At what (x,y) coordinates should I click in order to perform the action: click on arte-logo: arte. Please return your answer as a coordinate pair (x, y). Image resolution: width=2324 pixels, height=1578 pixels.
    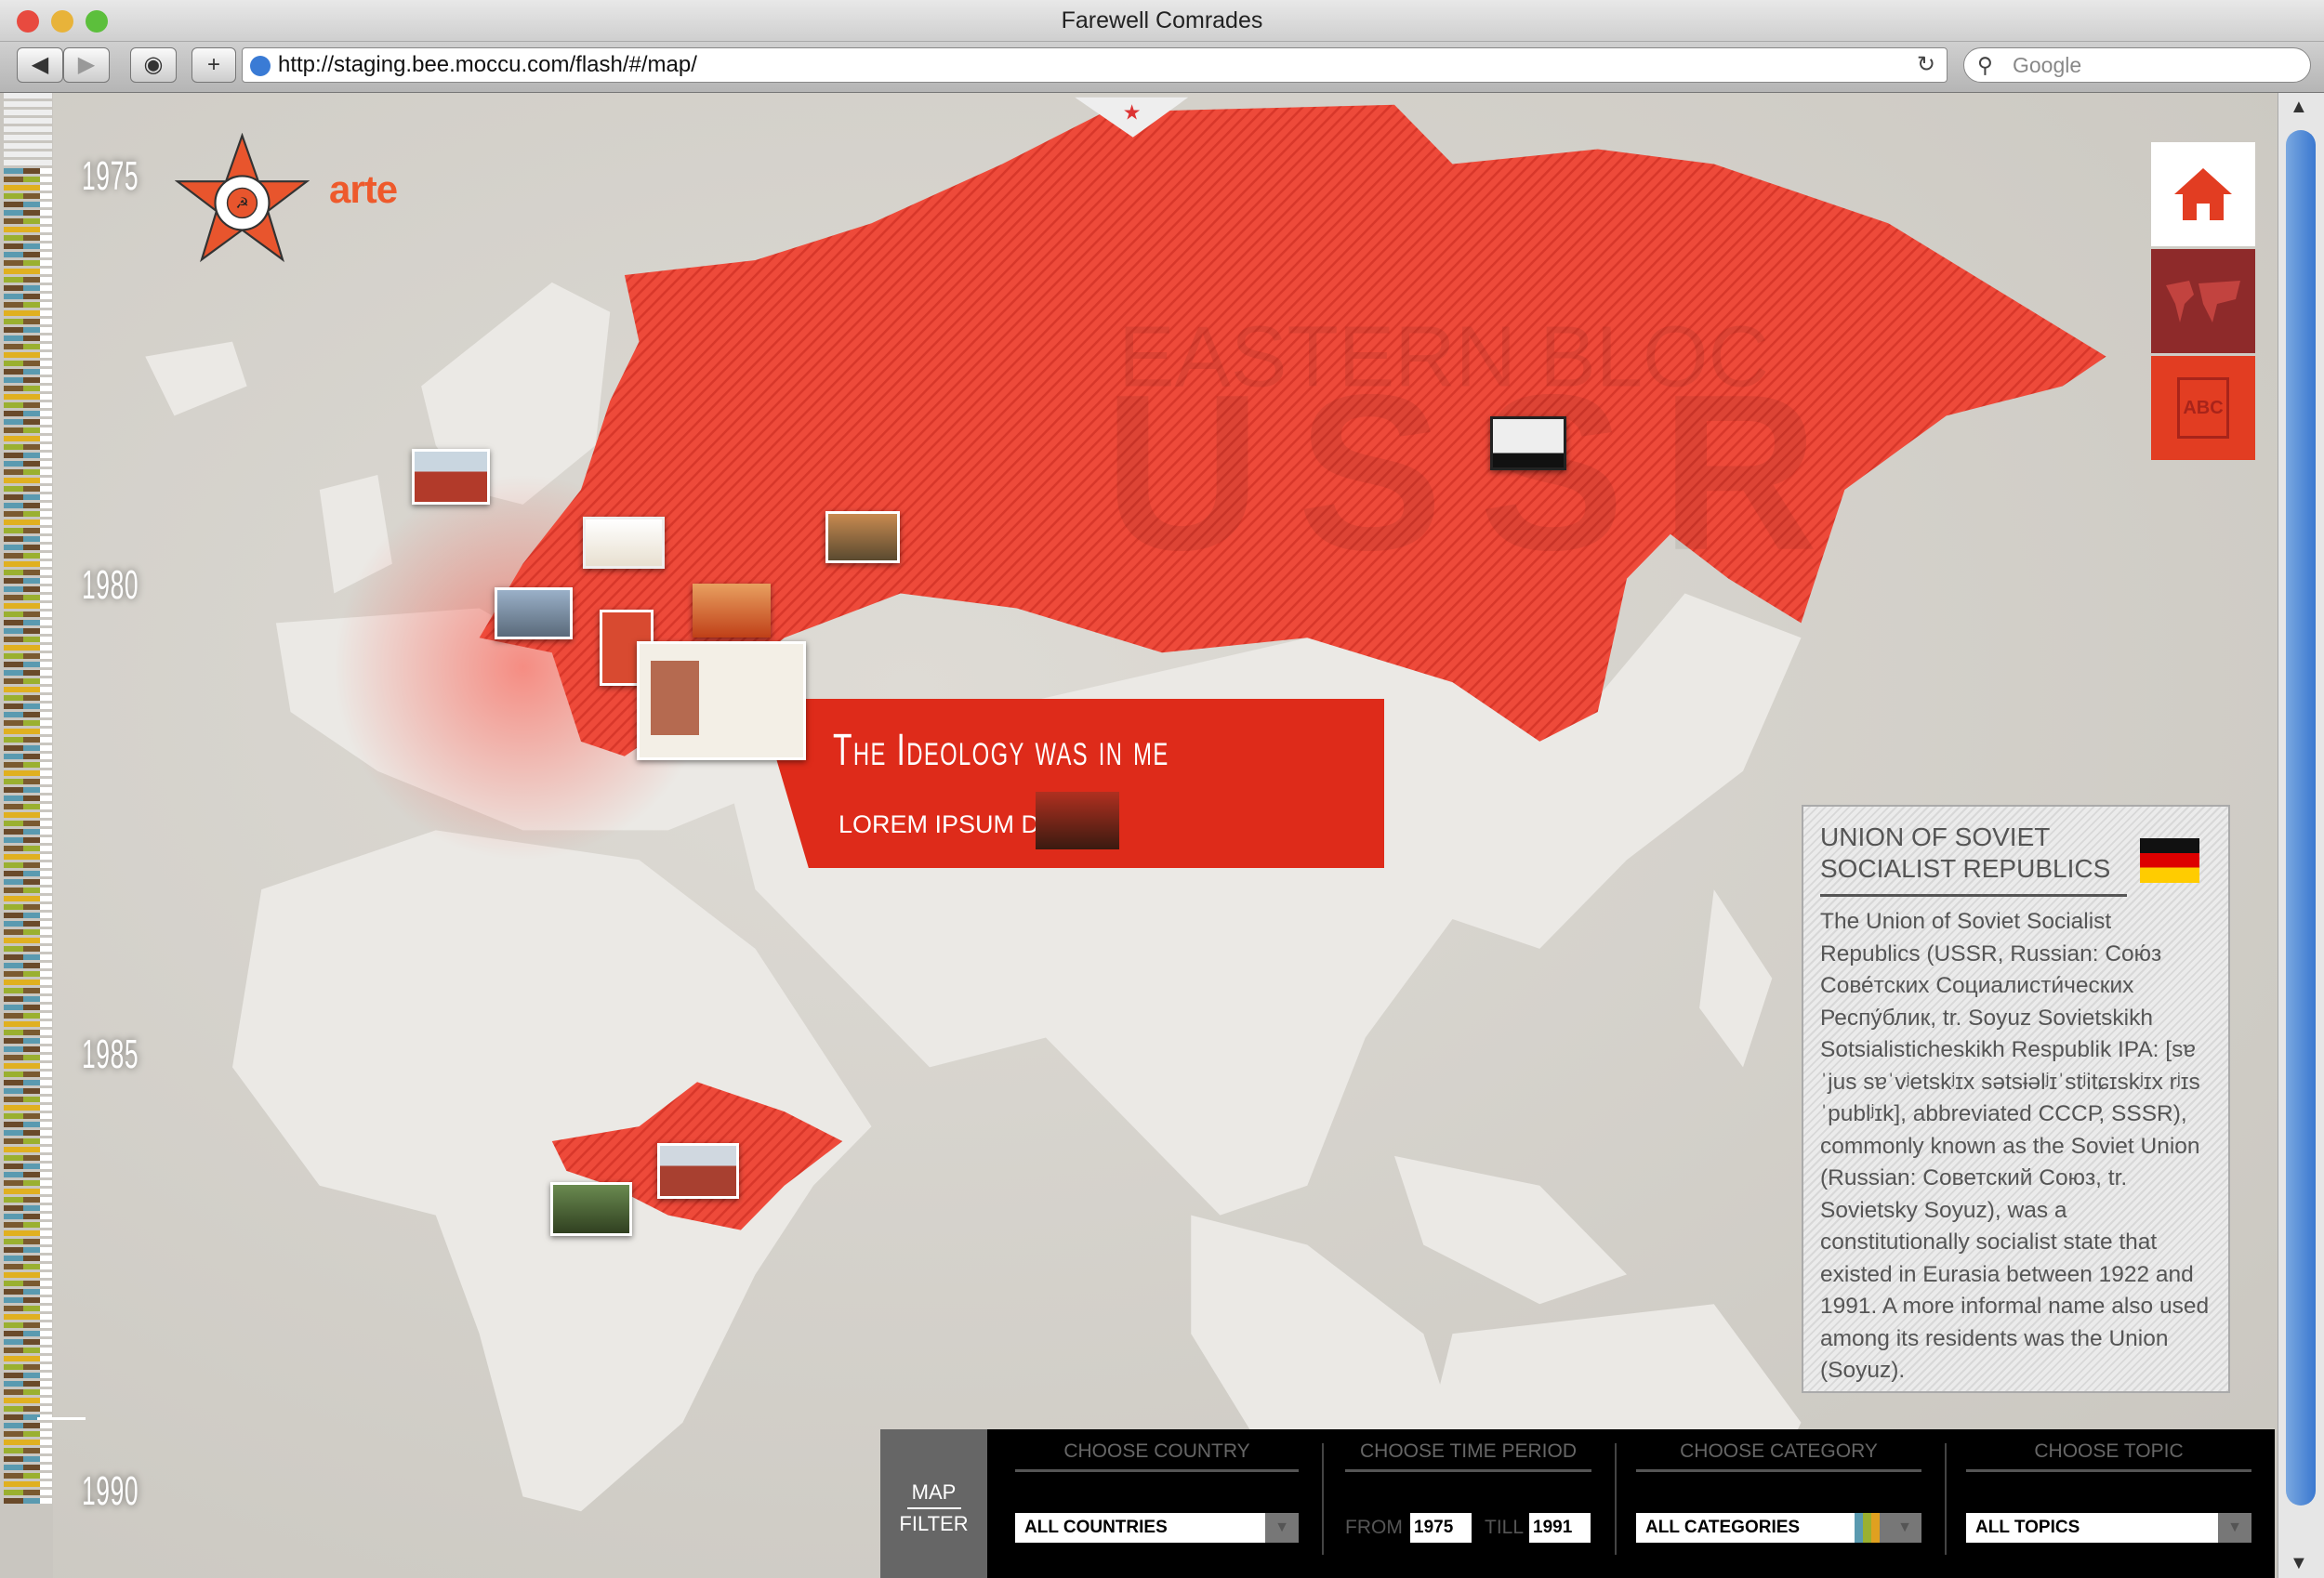
    Looking at the image, I should click on (363, 189).